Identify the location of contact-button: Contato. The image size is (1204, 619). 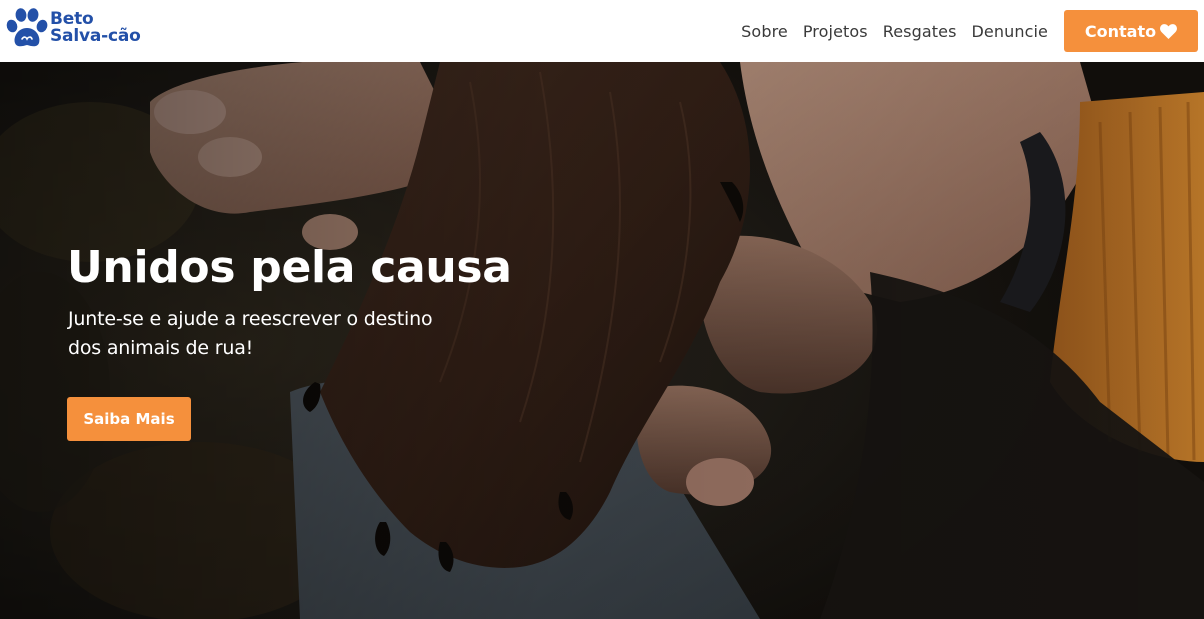
(1131, 31).